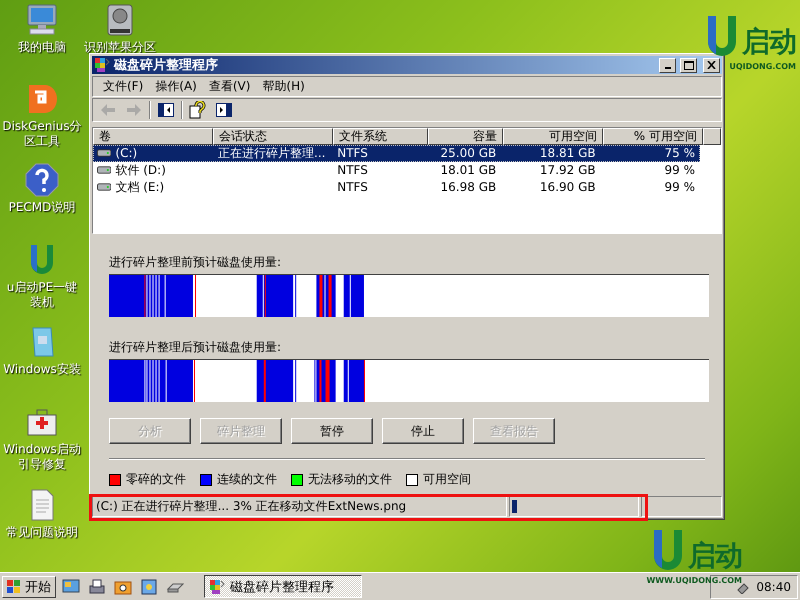 Image resolution: width=800 pixels, height=600 pixels. What do you see at coordinates (299, 506) in the screenshot?
I see `status-text: (C:) 正在进行碎片整理... 3% 正在移动文件ExtNews.png` at bounding box center [299, 506].